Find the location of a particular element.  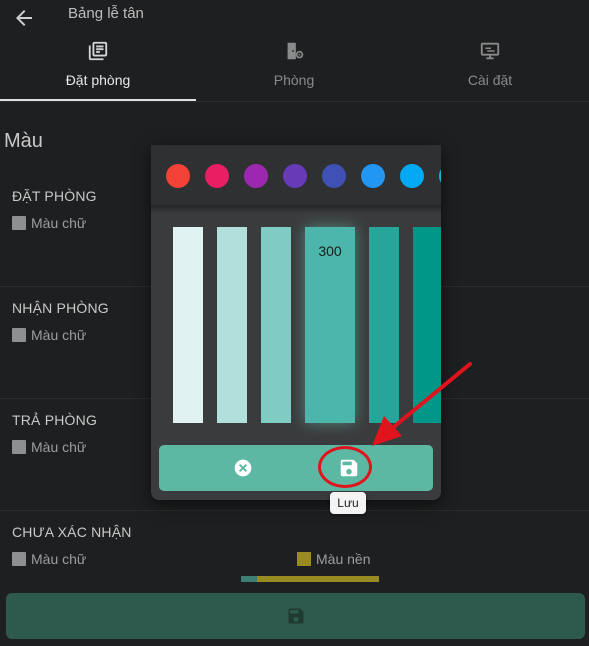

group-title-checkout: TRẢ PHÒNG is located at coordinates (55, 420).